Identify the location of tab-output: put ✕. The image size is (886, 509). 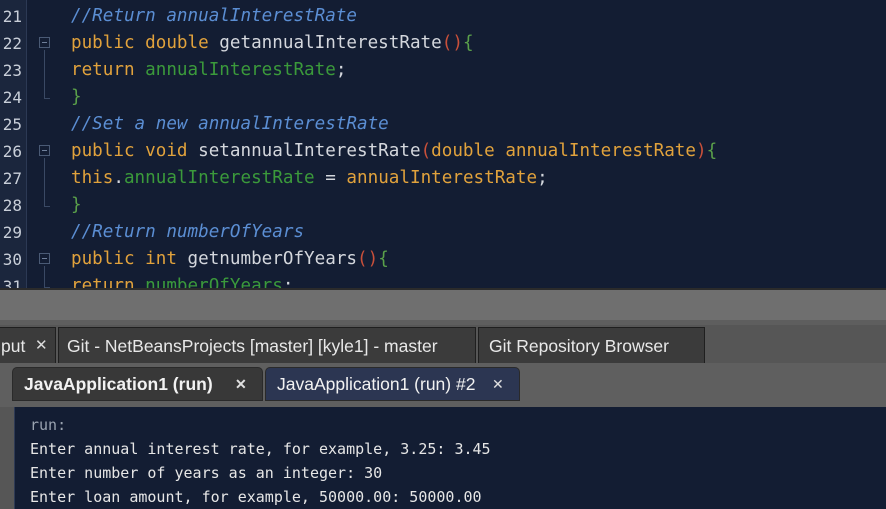
(28, 345).